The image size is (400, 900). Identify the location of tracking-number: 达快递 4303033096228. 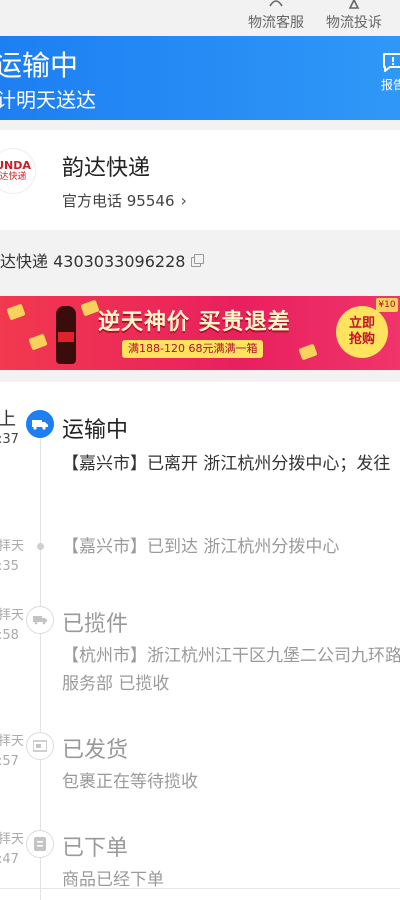
(93, 261).